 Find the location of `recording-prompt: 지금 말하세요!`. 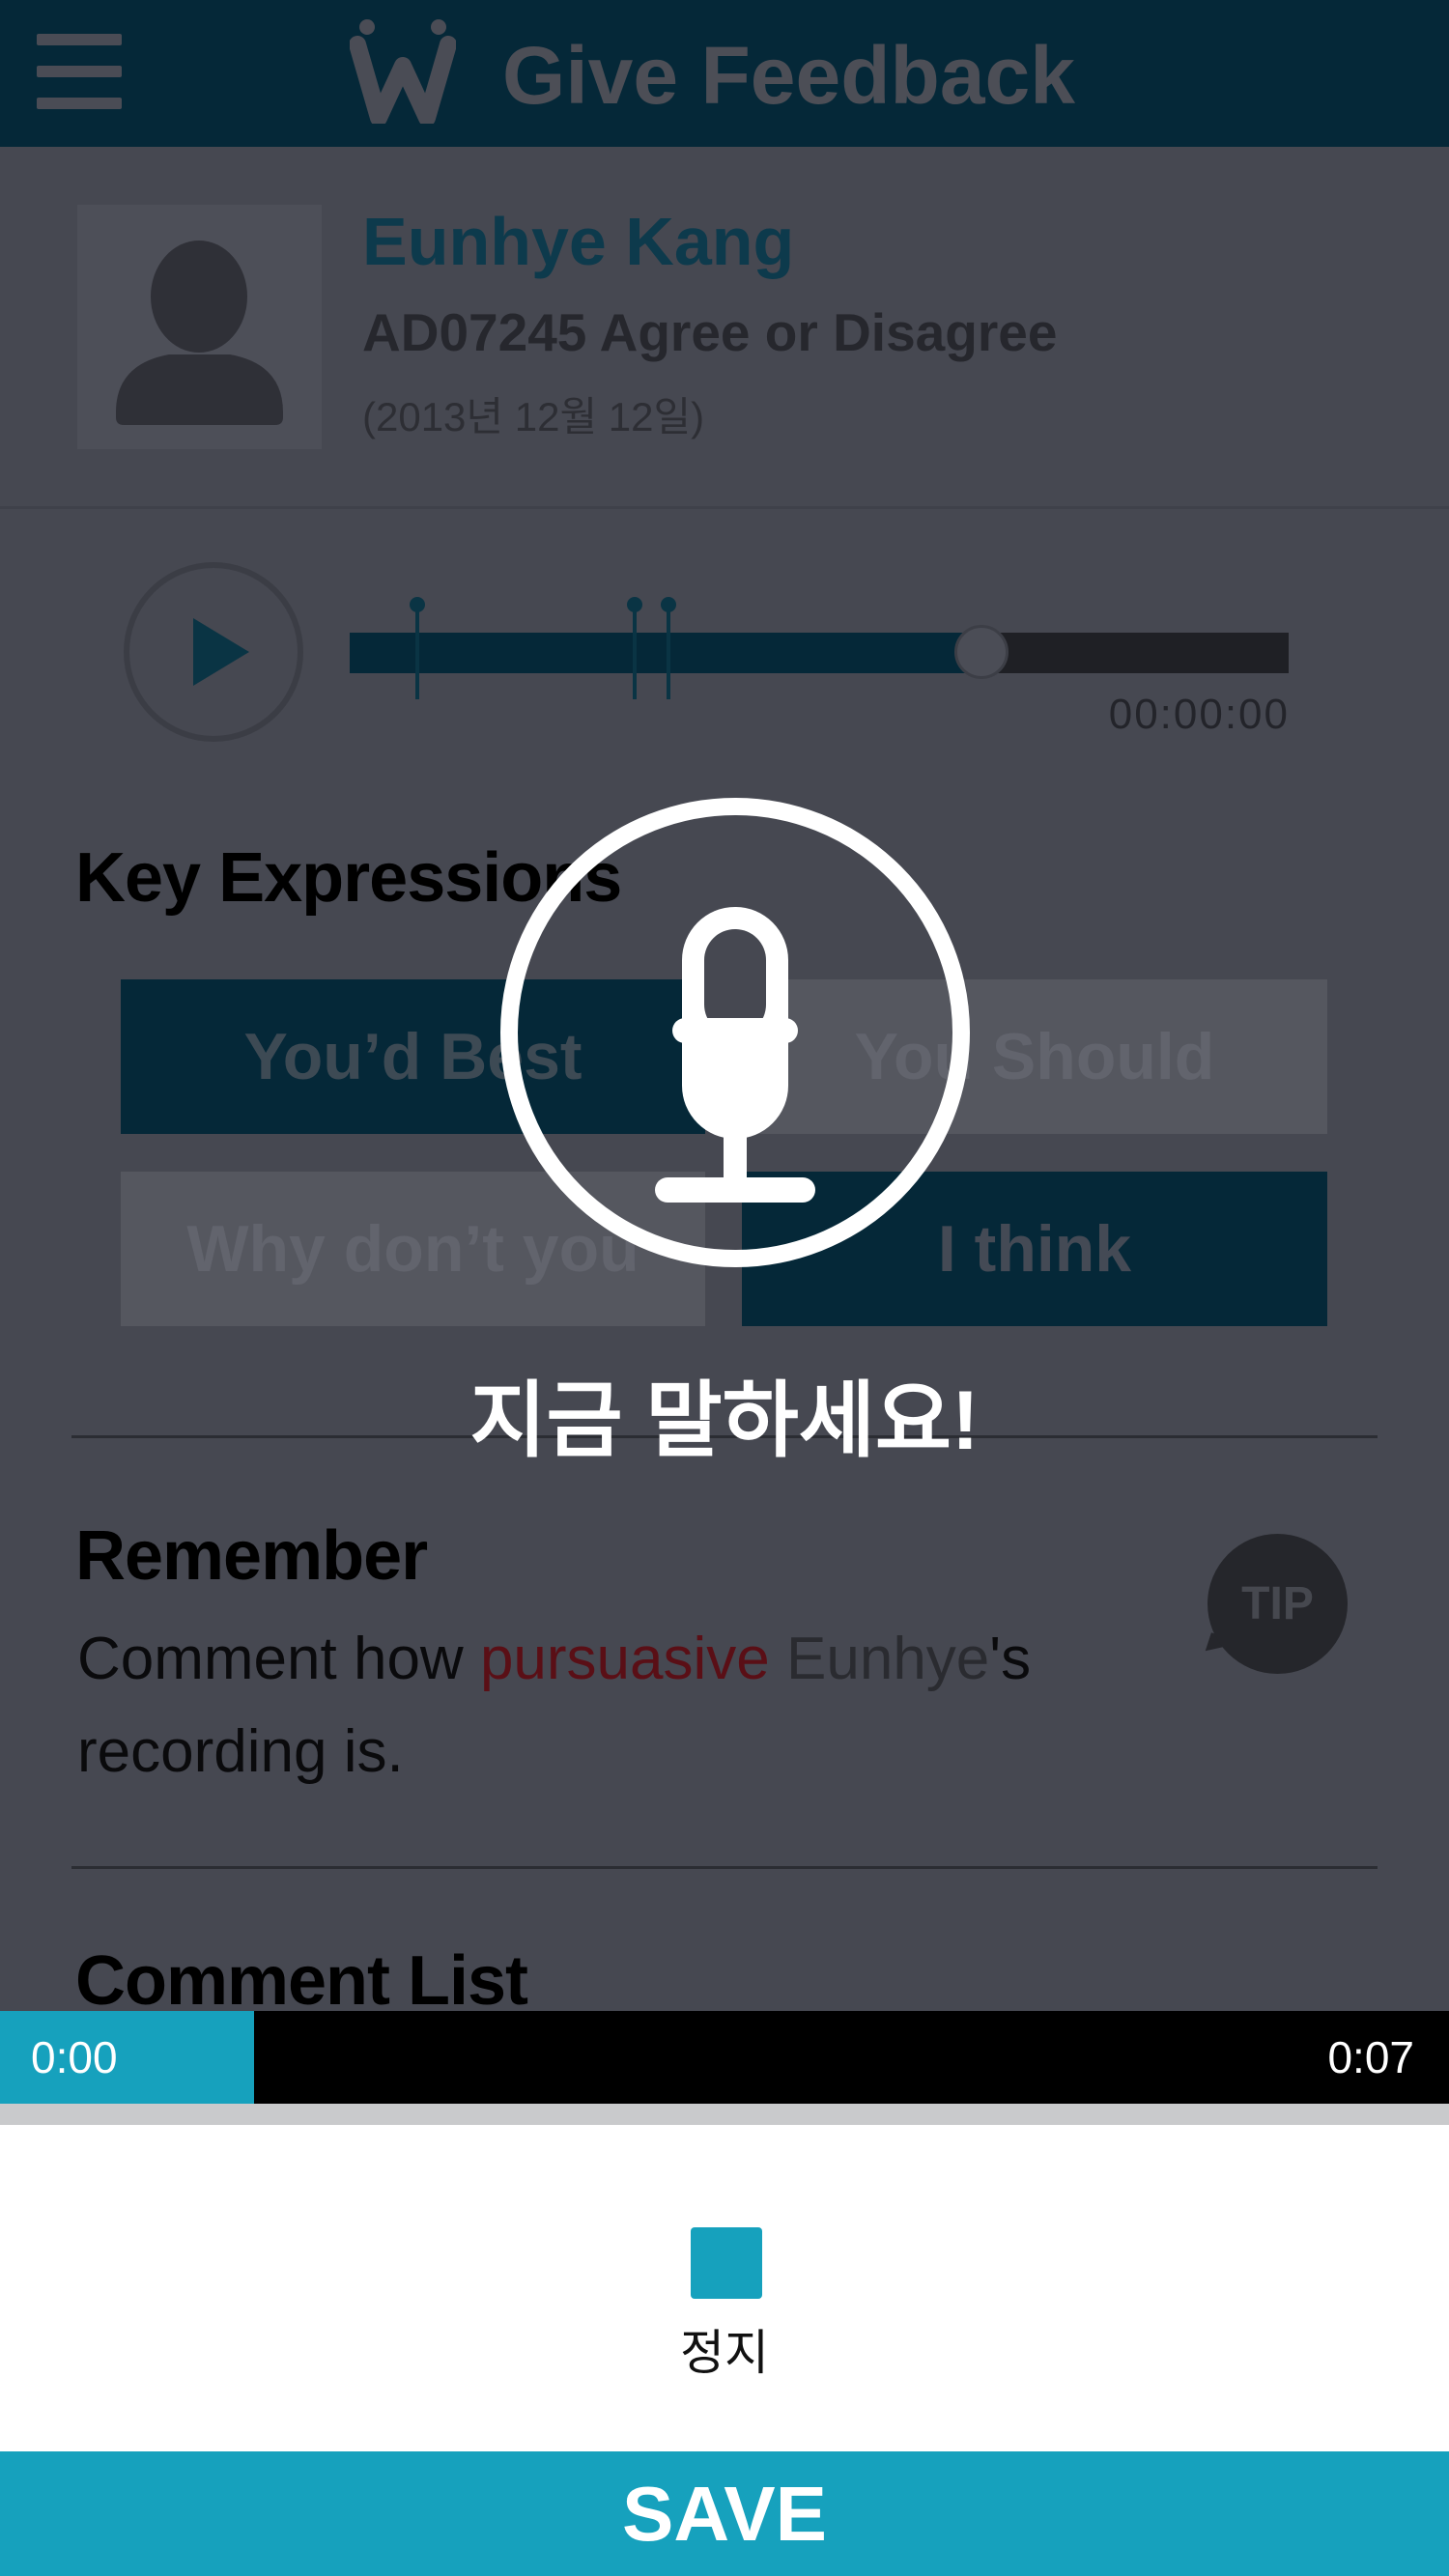

recording-prompt: 지금 말하세요! is located at coordinates (724, 1420).